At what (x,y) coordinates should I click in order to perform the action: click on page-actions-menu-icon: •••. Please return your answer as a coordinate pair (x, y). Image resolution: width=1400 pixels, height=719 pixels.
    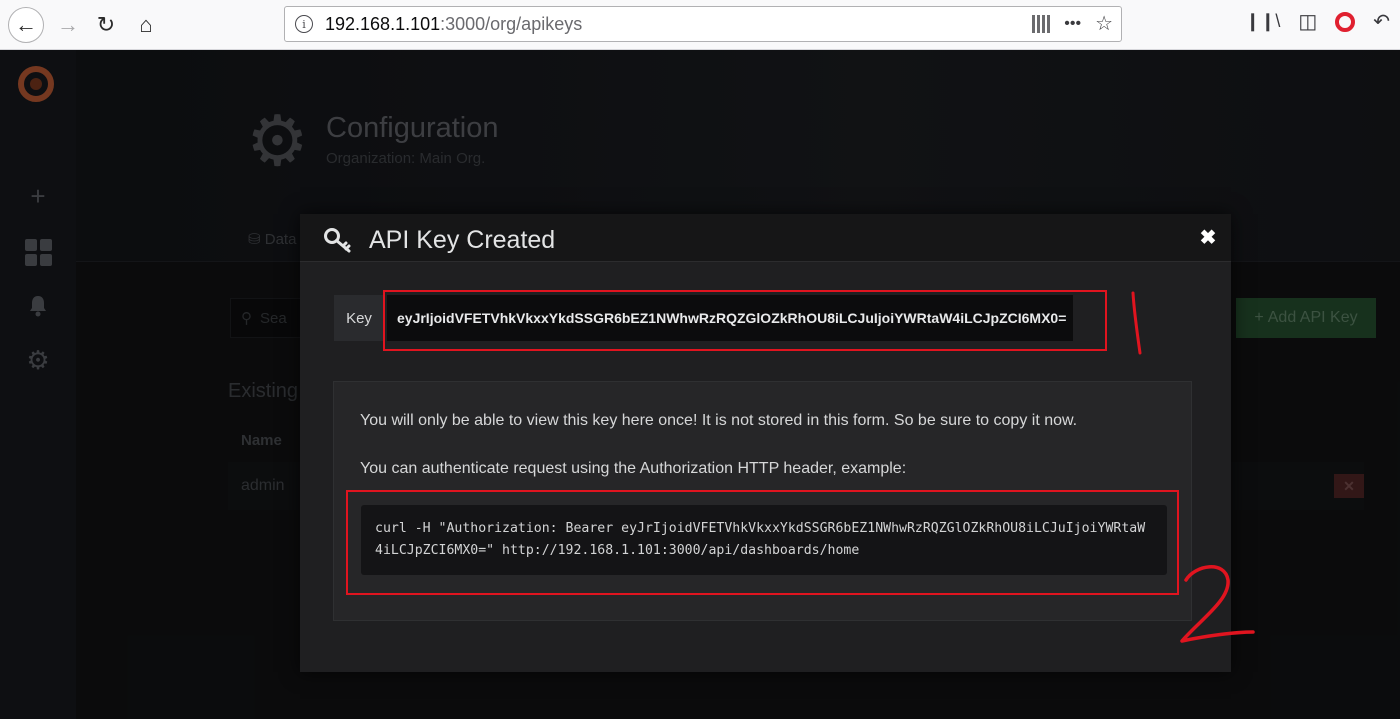
    Looking at the image, I should click on (1072, 24).